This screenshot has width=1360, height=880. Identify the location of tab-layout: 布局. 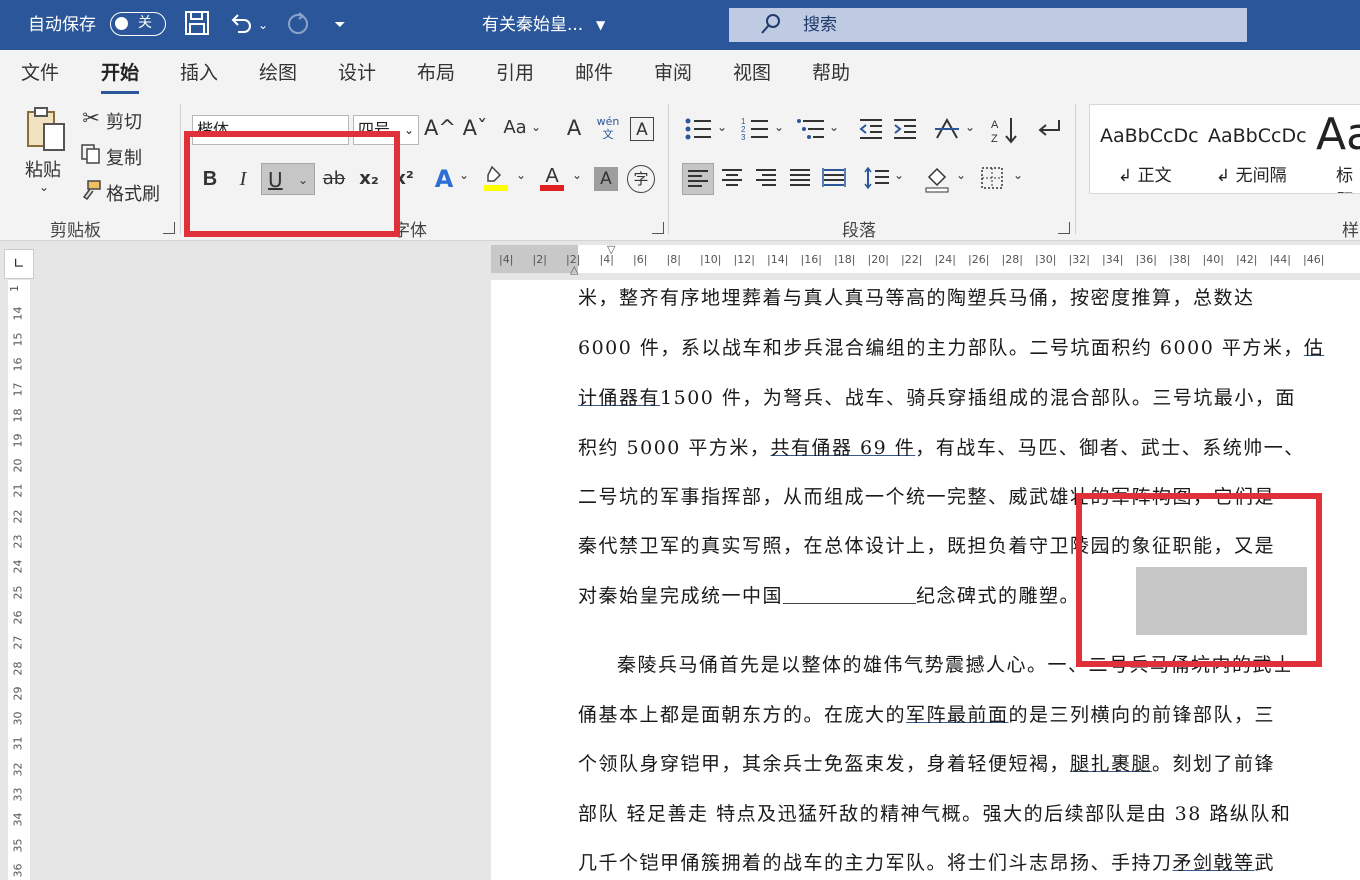
(436, 73).